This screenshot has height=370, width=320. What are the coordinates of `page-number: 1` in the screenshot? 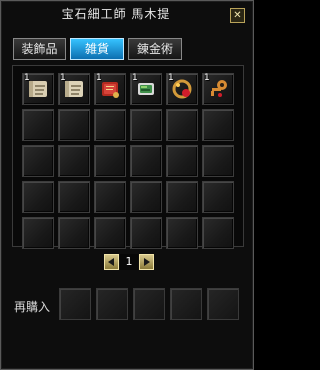 It's located at (129, 262).